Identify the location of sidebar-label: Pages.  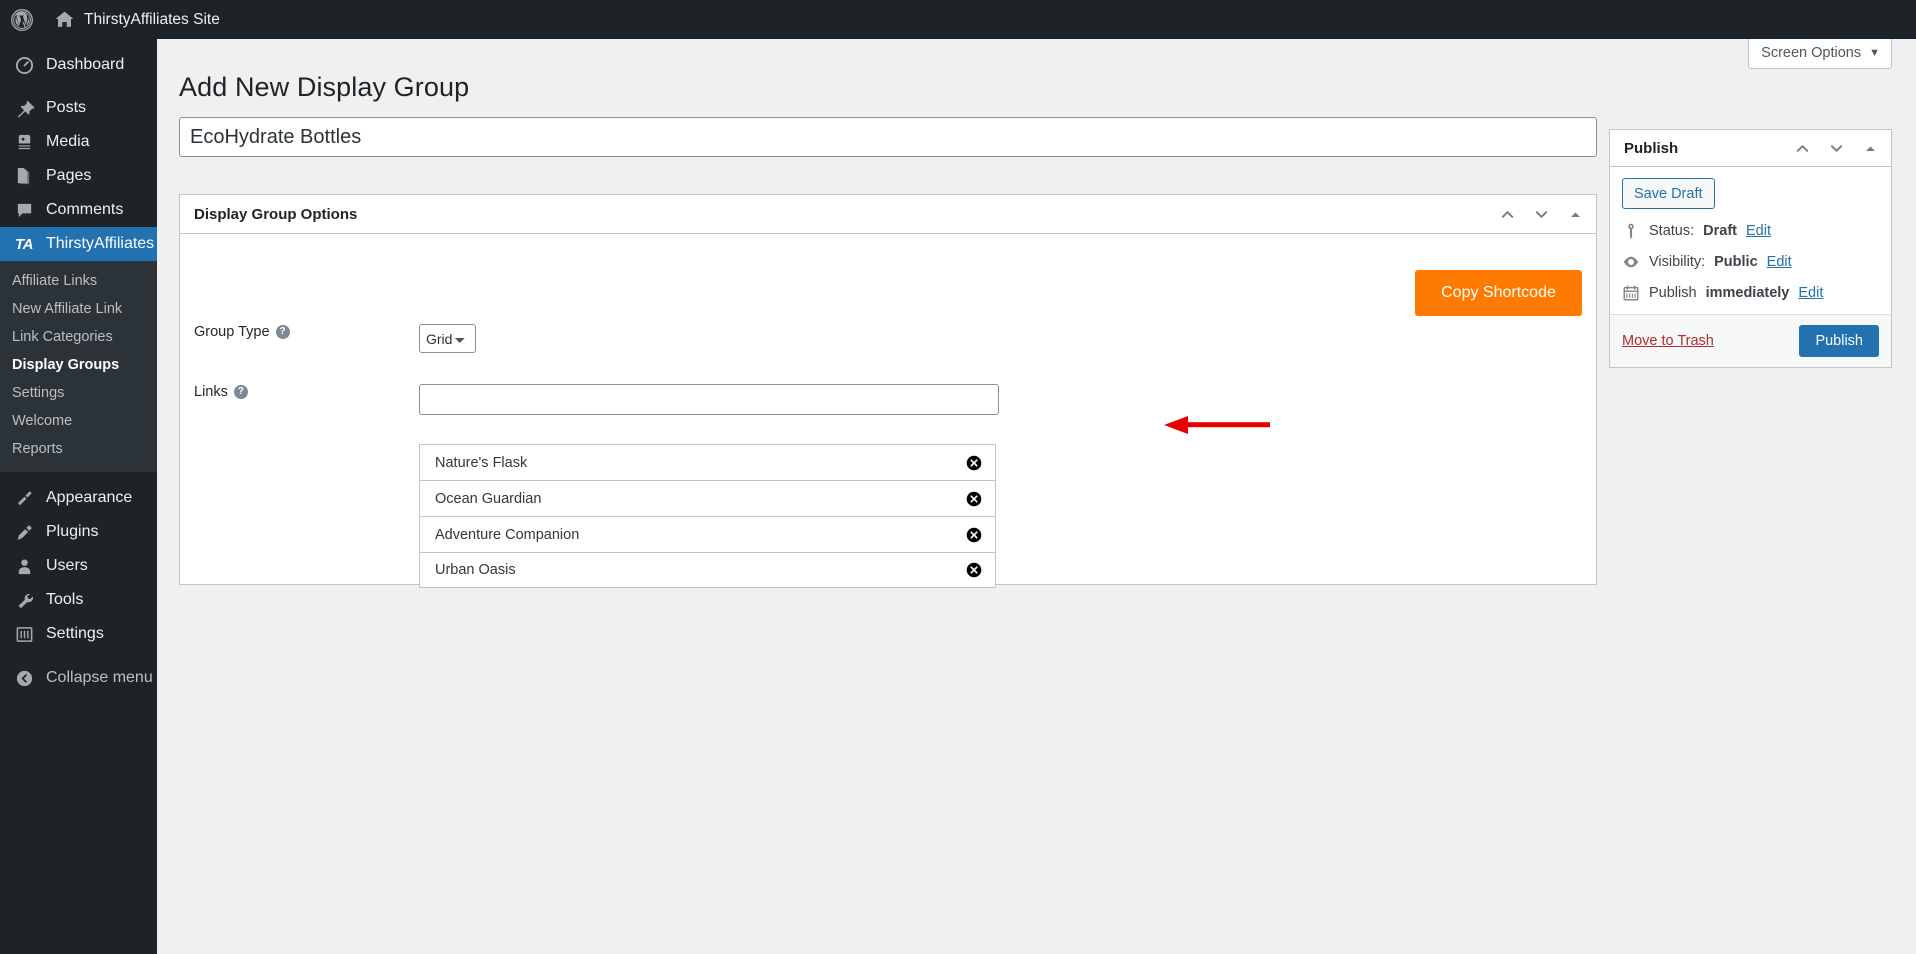
(69, 175).